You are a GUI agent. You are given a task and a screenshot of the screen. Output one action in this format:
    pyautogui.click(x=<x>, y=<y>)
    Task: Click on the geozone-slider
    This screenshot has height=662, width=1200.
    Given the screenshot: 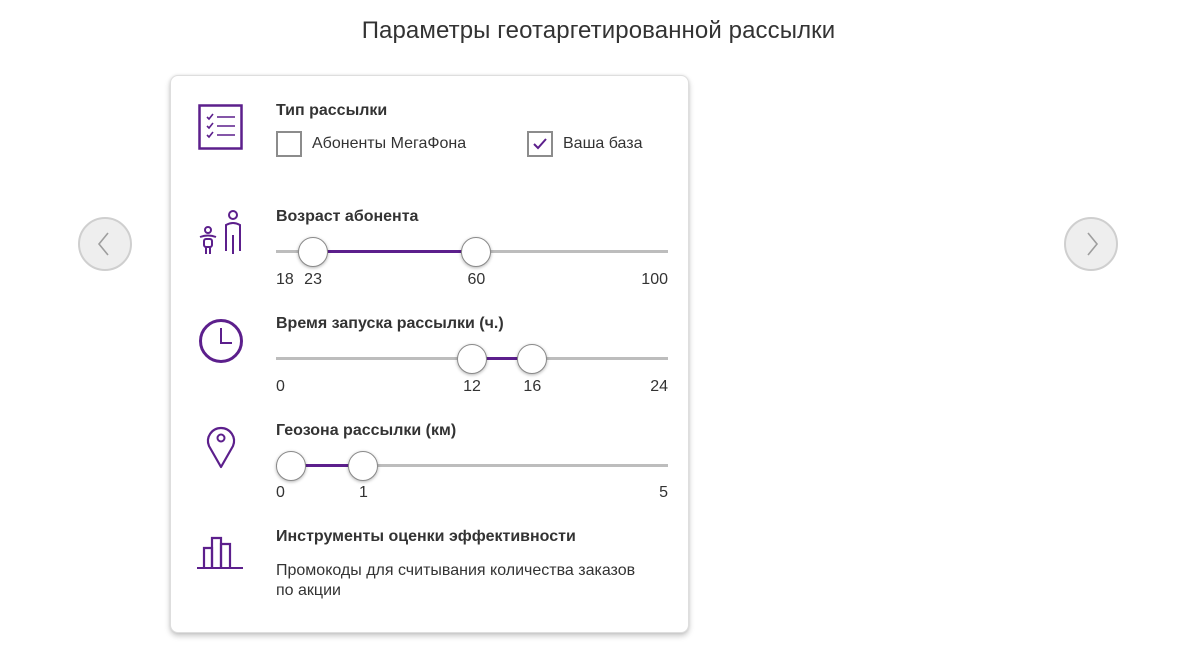 What is the action you would take?
    pyautogui.click(x=472, y=466)
    